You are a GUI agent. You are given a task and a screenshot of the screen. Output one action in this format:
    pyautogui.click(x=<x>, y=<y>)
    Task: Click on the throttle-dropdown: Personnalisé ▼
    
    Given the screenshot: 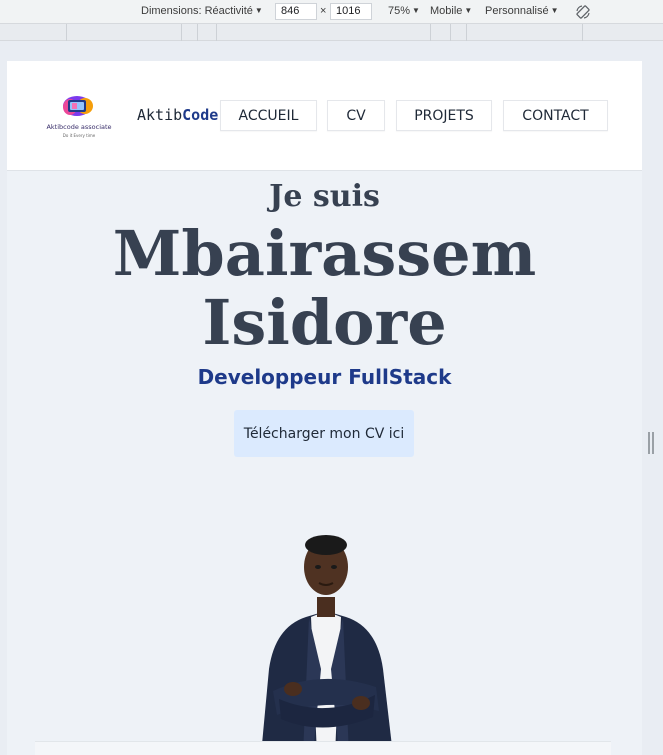 What is the action you would take?
    pyautogui.click(x=522, y=11)
    